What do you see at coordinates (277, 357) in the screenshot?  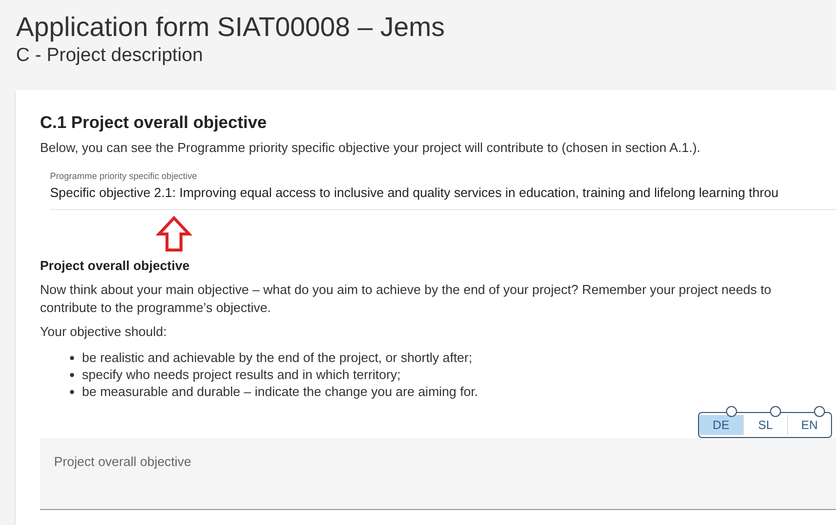 I see `bullet-text: be realistic and achievable by the end of the project, or shortly after;` at bounding box center [277, 357].